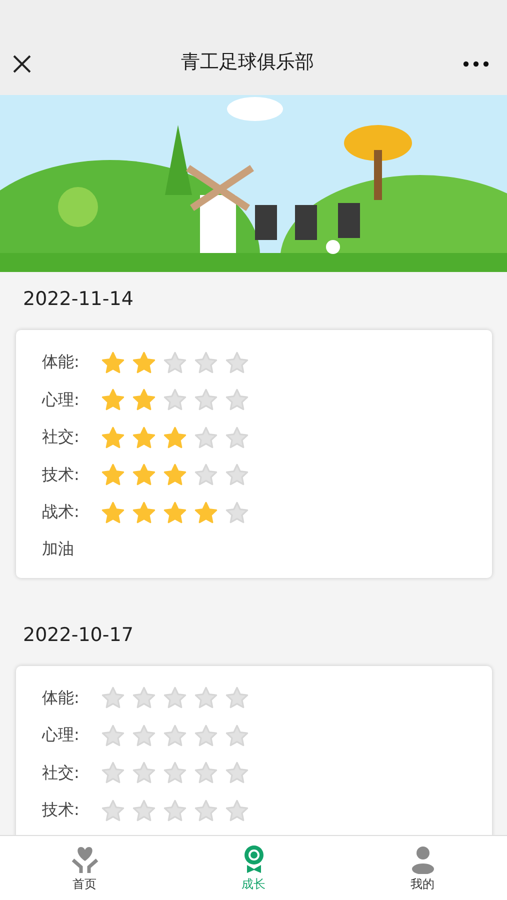 The width and height of the screenshot is (507, 900). I want to click on coach-comment: 加油, so click(58, 549).